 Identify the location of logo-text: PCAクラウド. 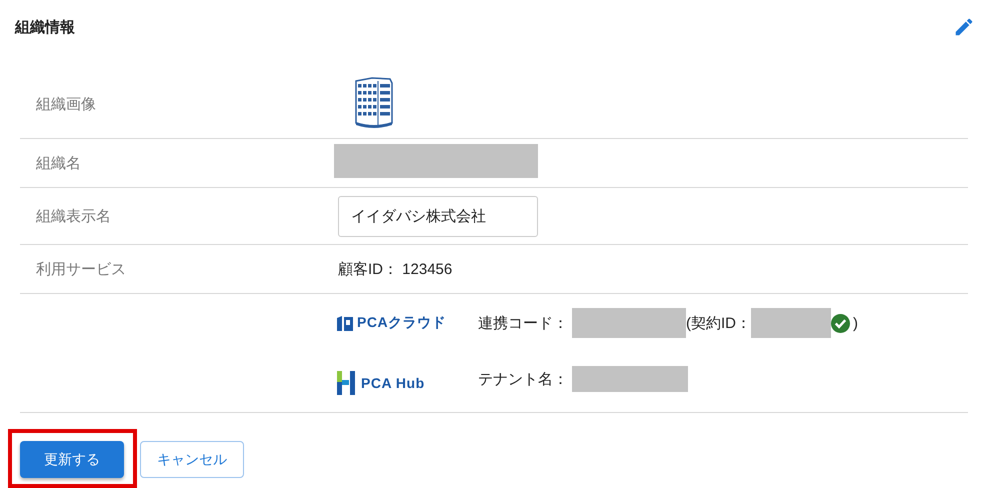
(401, 323).